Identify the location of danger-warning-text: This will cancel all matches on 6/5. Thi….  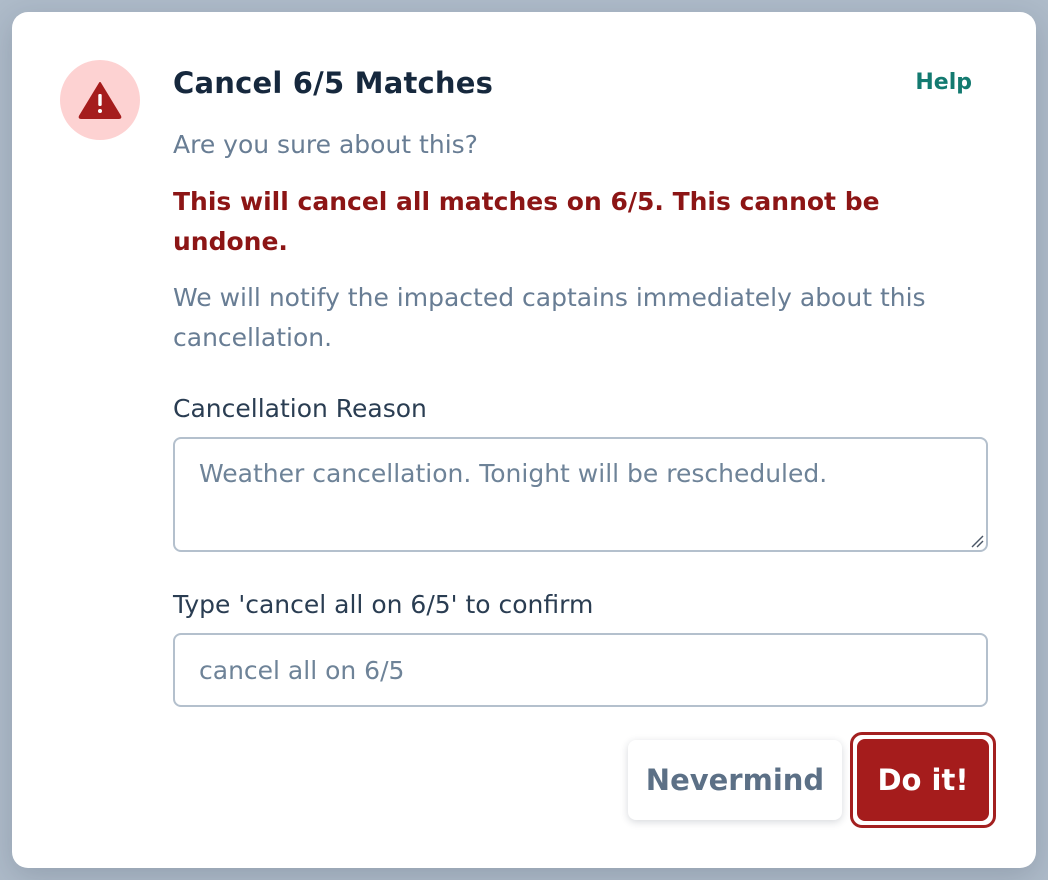
(526, 221).